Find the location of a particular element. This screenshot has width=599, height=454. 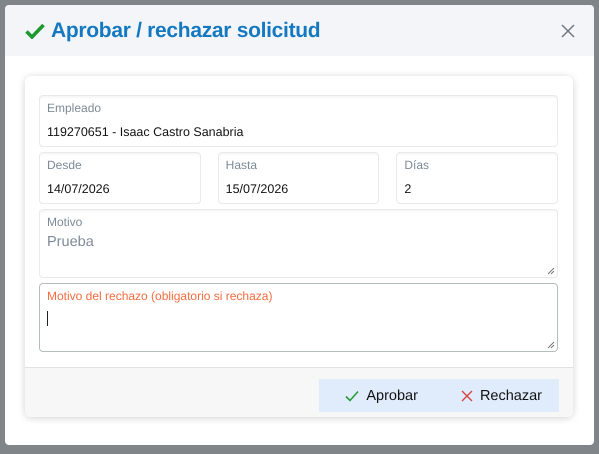

field-label: Días is located at coordinates (417, 165).